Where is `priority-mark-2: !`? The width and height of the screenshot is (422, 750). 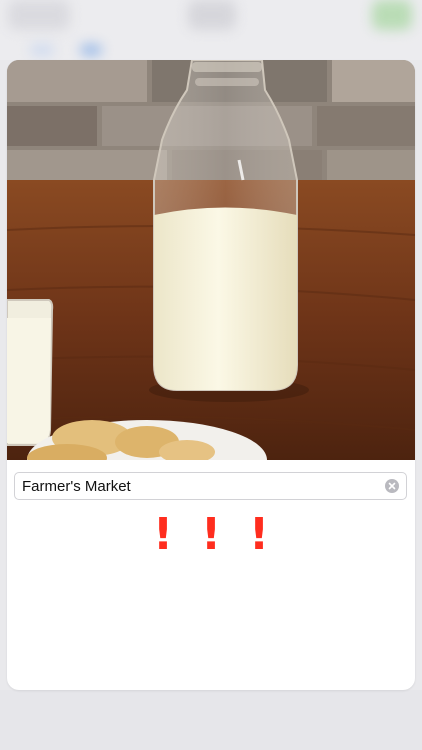
priority-mark-2: ! is located at coordinates (211, 534).